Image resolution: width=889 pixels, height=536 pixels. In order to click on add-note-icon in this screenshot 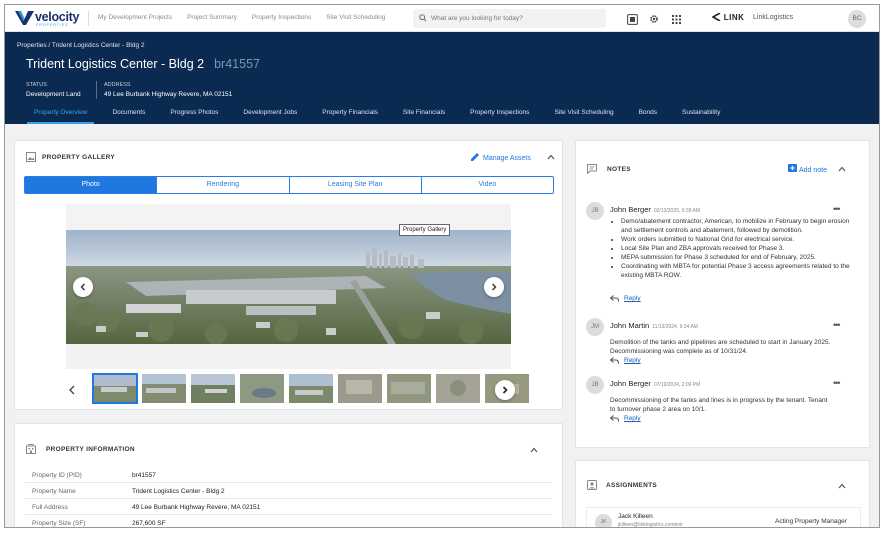, I will do `click(792, 168)`.